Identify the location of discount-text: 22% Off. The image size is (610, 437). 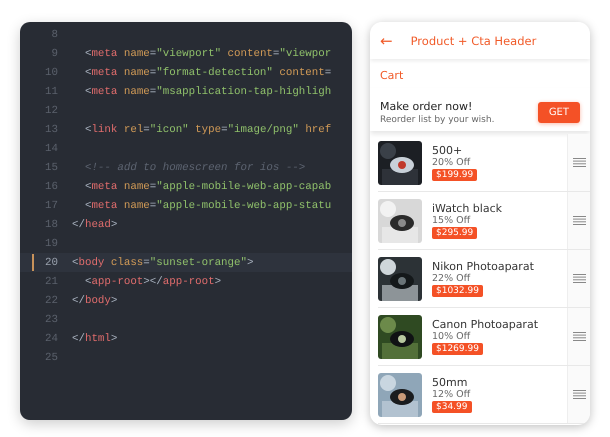
(451, 278).